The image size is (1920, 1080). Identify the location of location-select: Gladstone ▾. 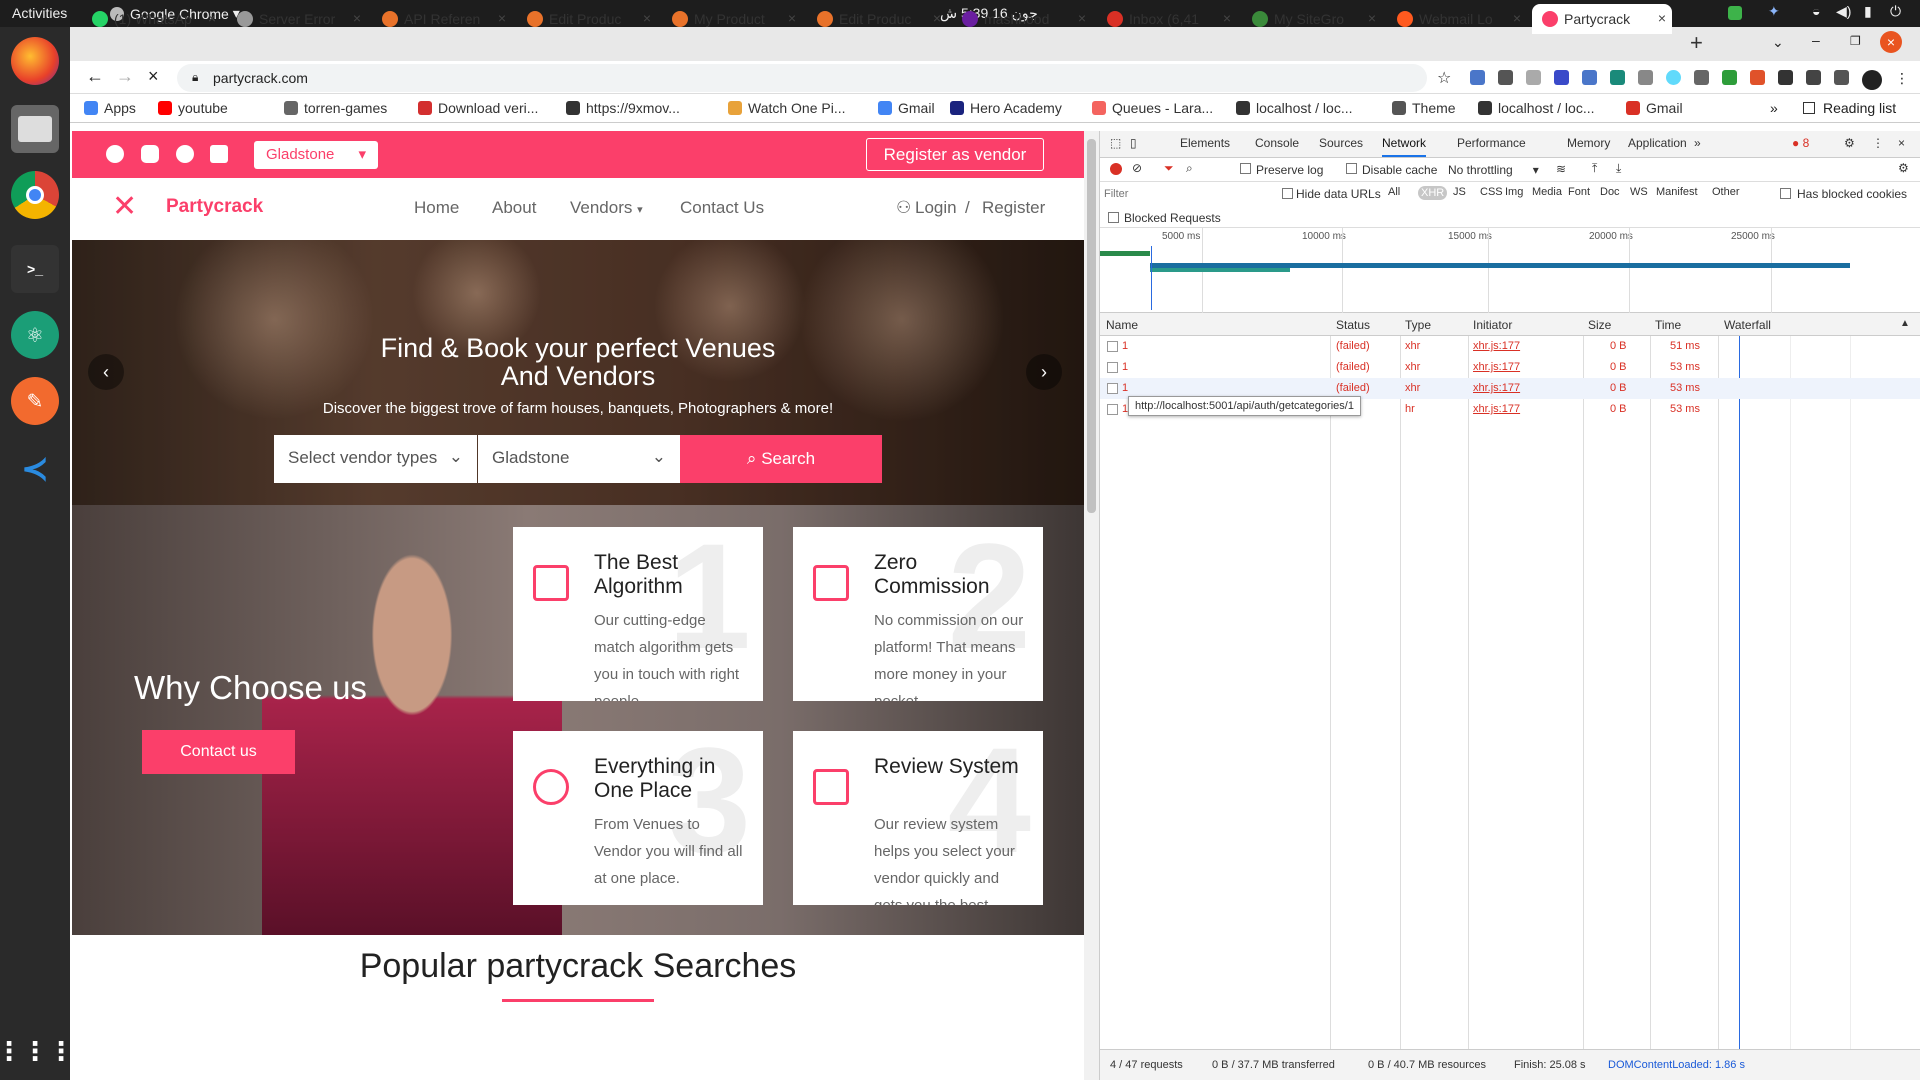
(316, 155).